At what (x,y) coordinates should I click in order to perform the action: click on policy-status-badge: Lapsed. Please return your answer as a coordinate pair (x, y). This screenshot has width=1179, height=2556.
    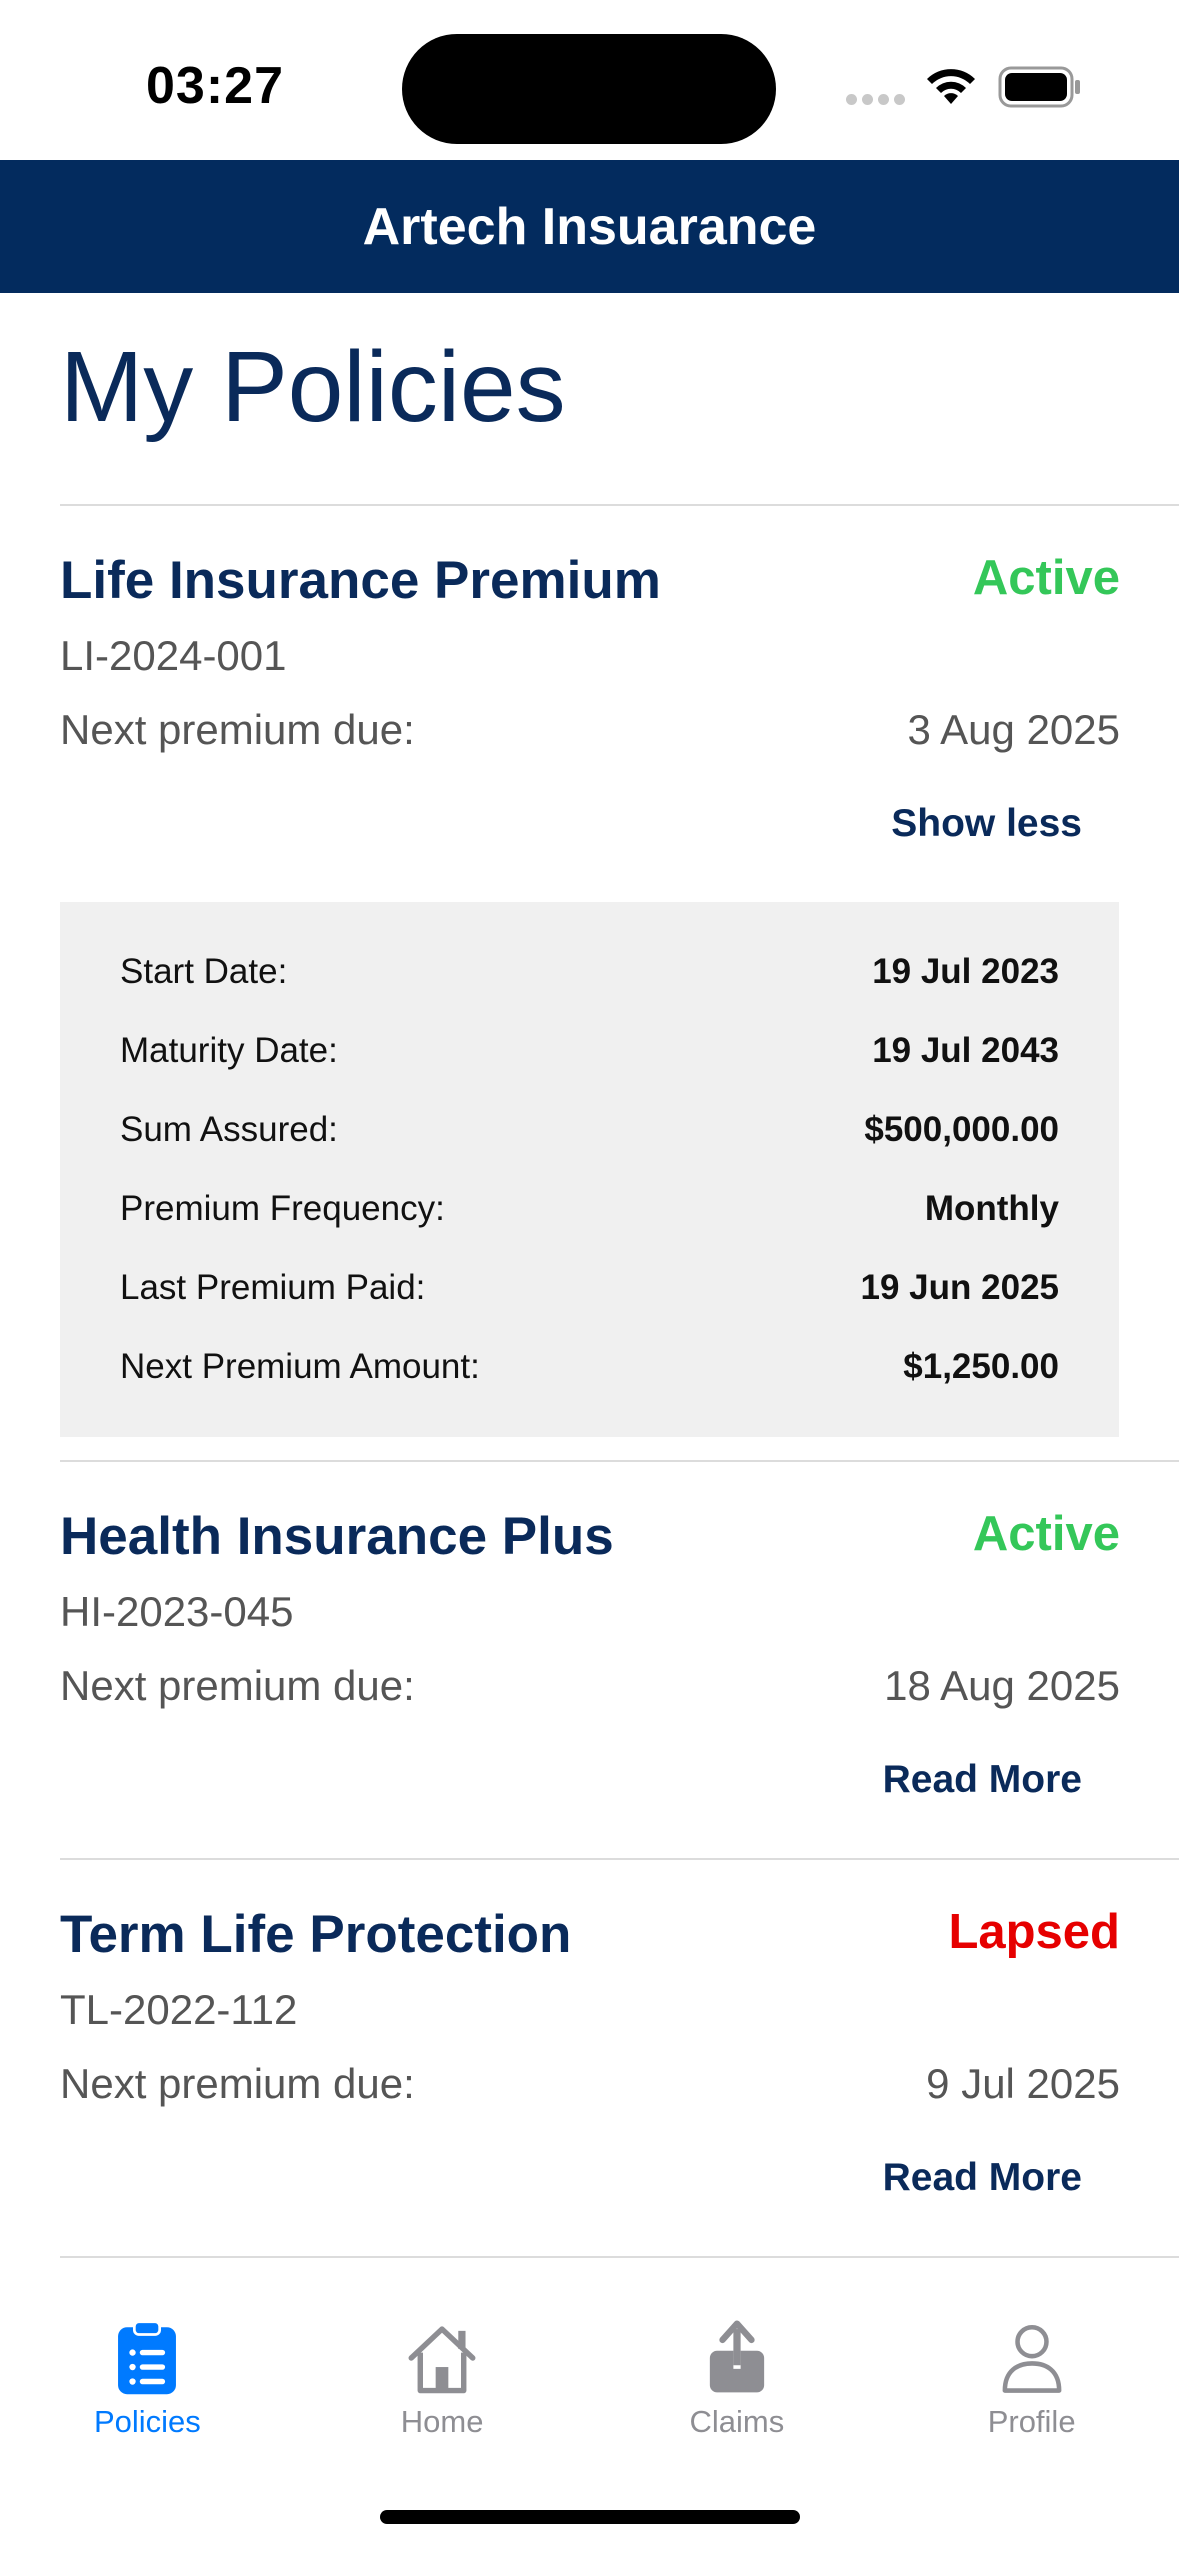
    Looking at the image, I should click on (1034, 1932).